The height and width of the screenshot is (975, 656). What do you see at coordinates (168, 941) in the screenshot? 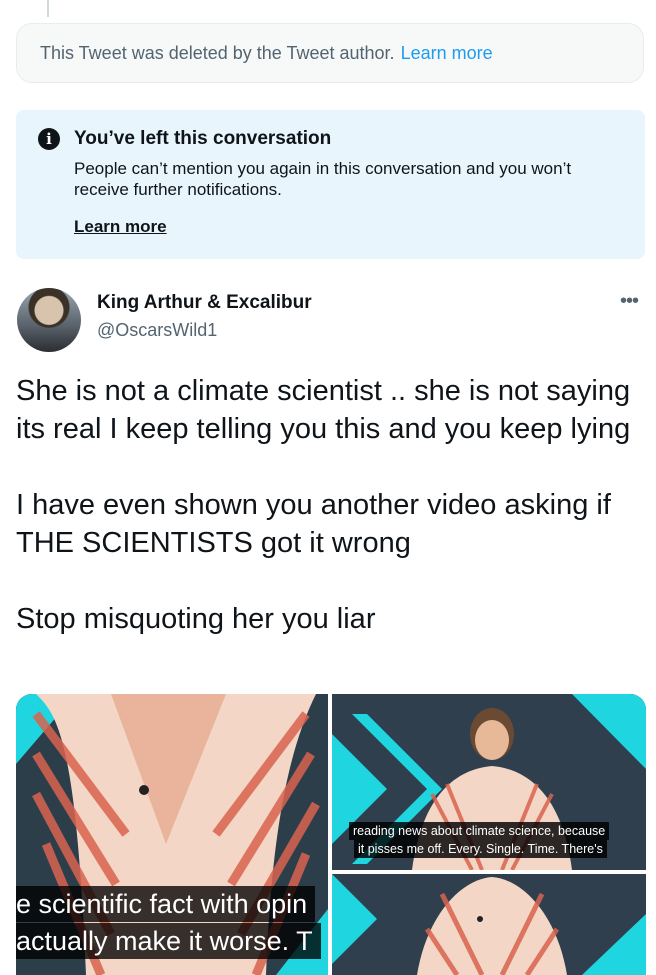
I see `video-caption-line: actually make it worse. T` at bounding box center [168, 941].